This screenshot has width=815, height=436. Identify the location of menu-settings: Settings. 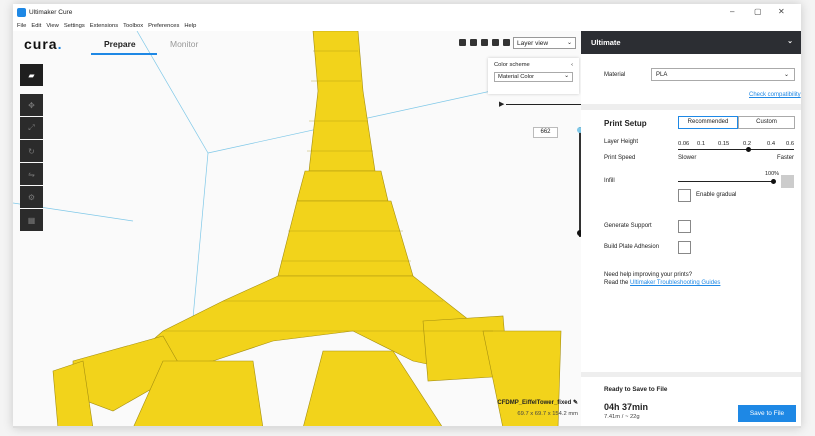
(74, 26).